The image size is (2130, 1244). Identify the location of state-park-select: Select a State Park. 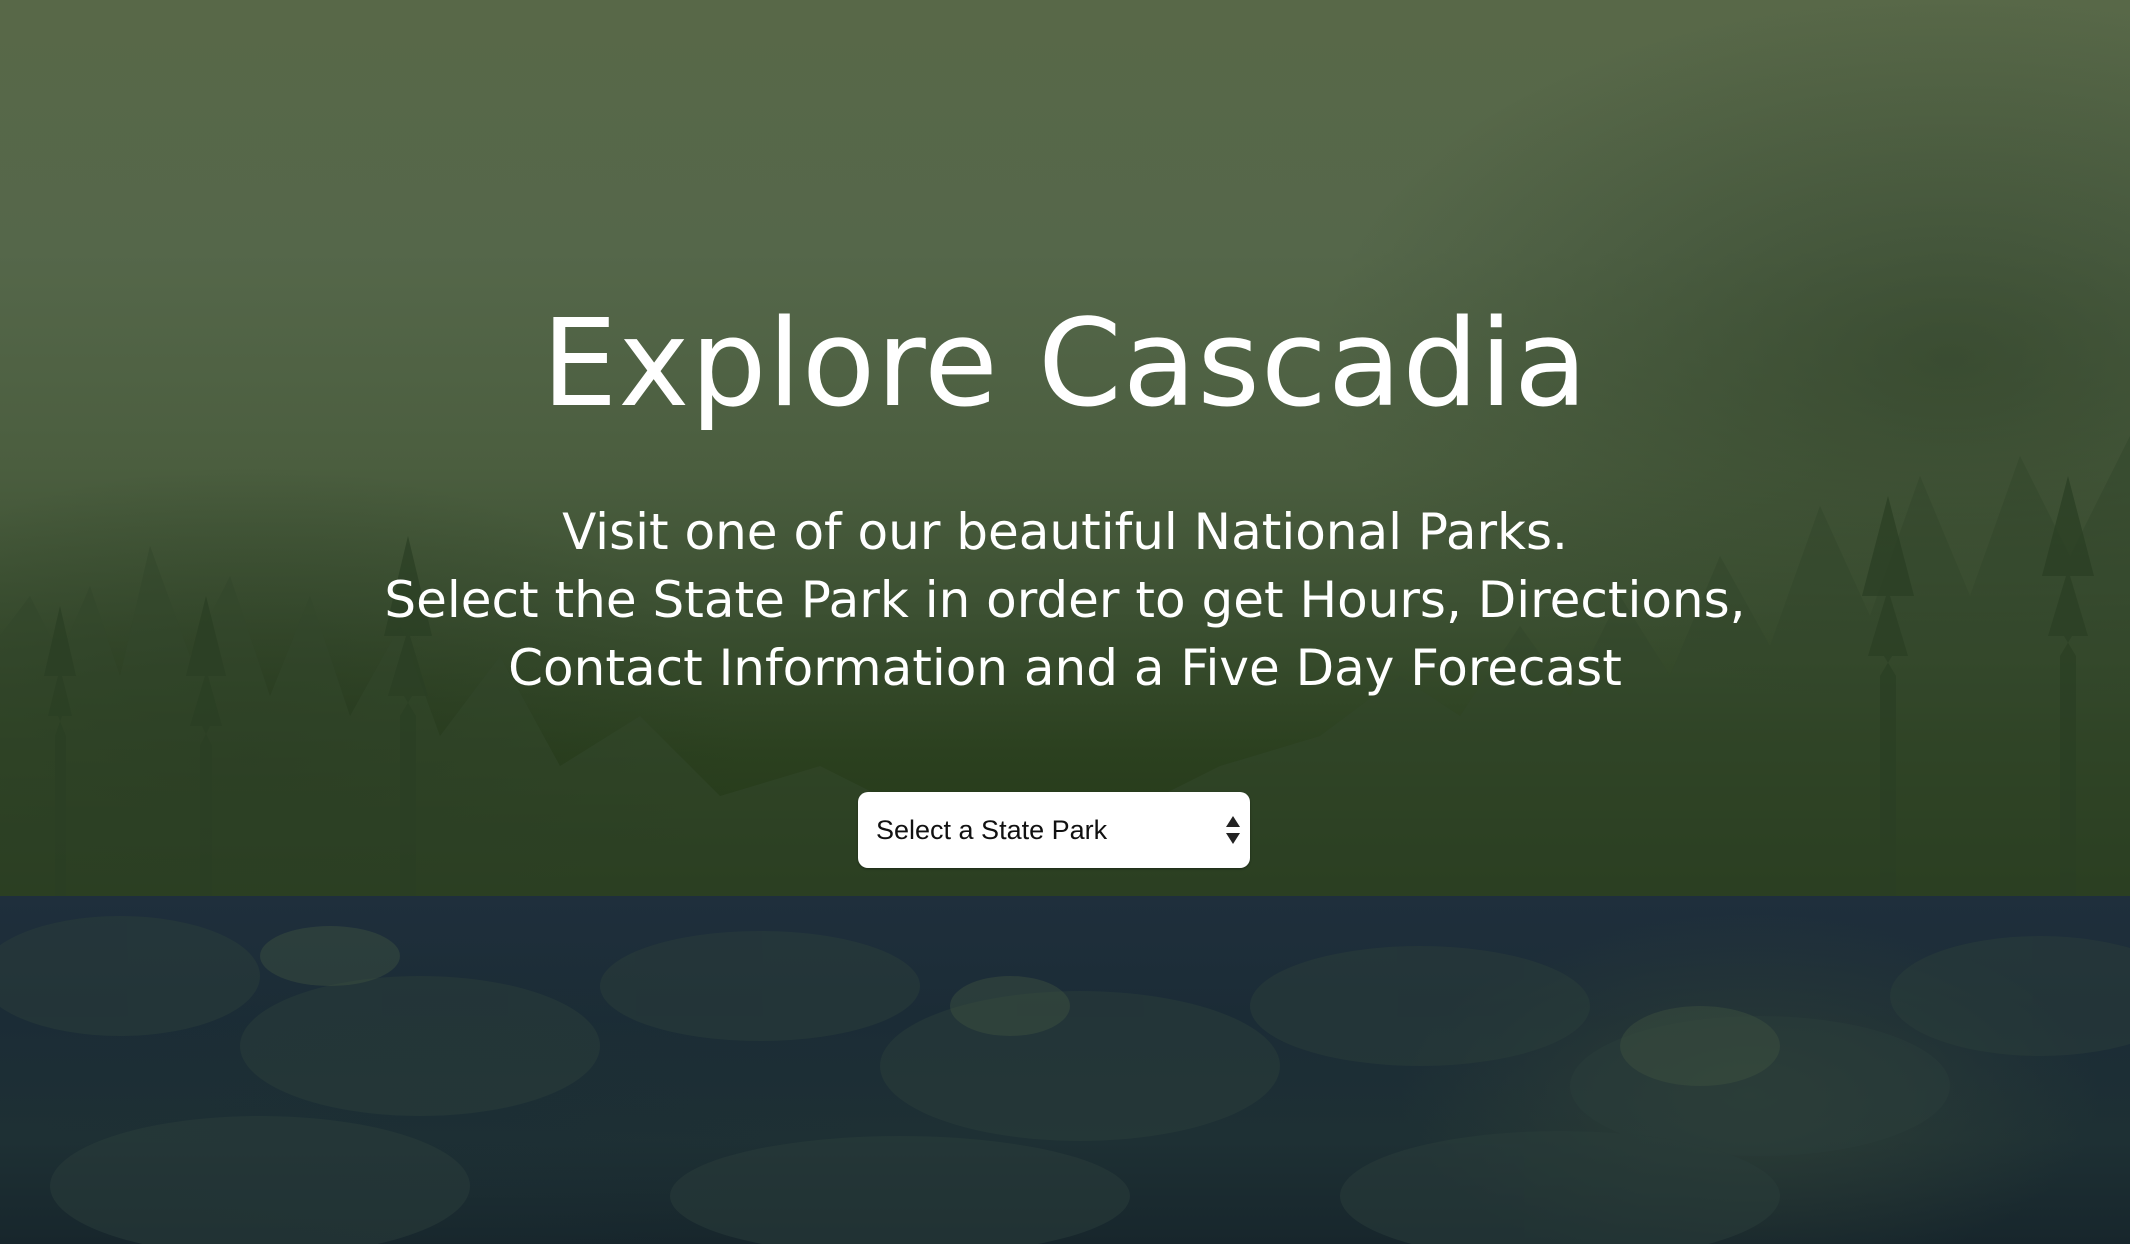
(1054, 830).